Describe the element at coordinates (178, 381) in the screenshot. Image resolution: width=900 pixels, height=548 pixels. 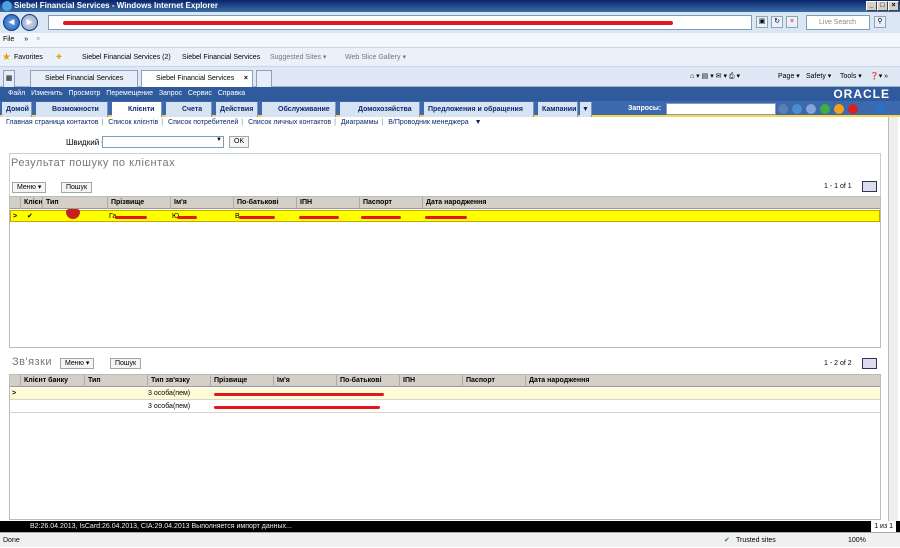
I see `col-relation-type: Тип зв'язку` at that location.